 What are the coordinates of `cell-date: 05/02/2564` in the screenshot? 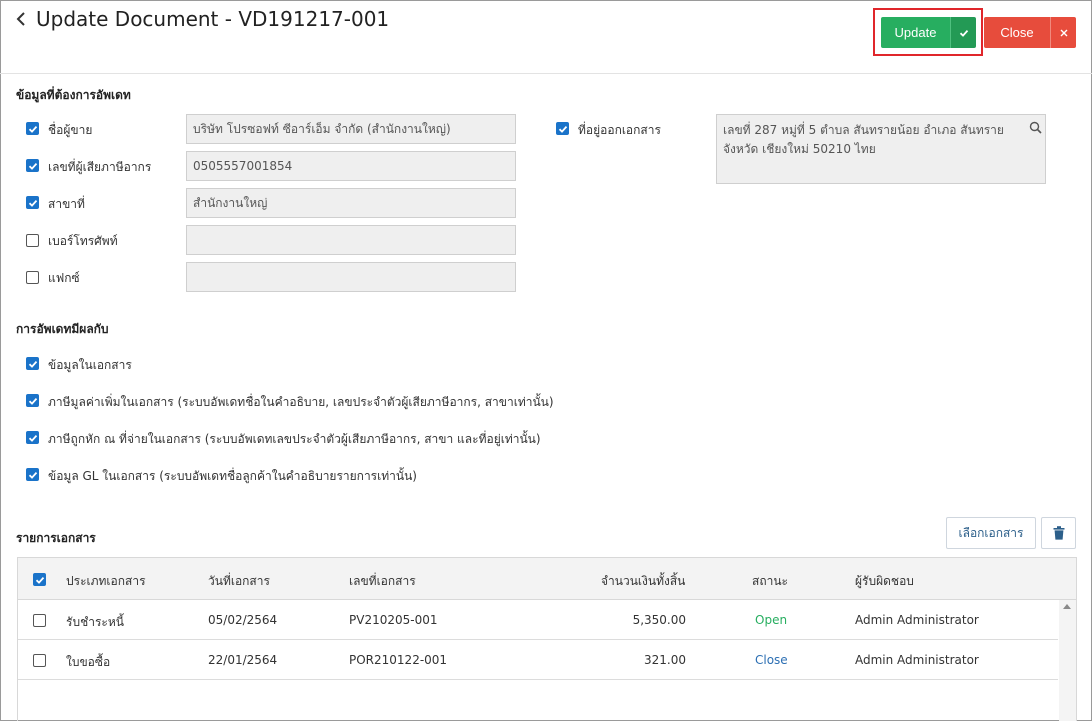 It's located at (243, 620).